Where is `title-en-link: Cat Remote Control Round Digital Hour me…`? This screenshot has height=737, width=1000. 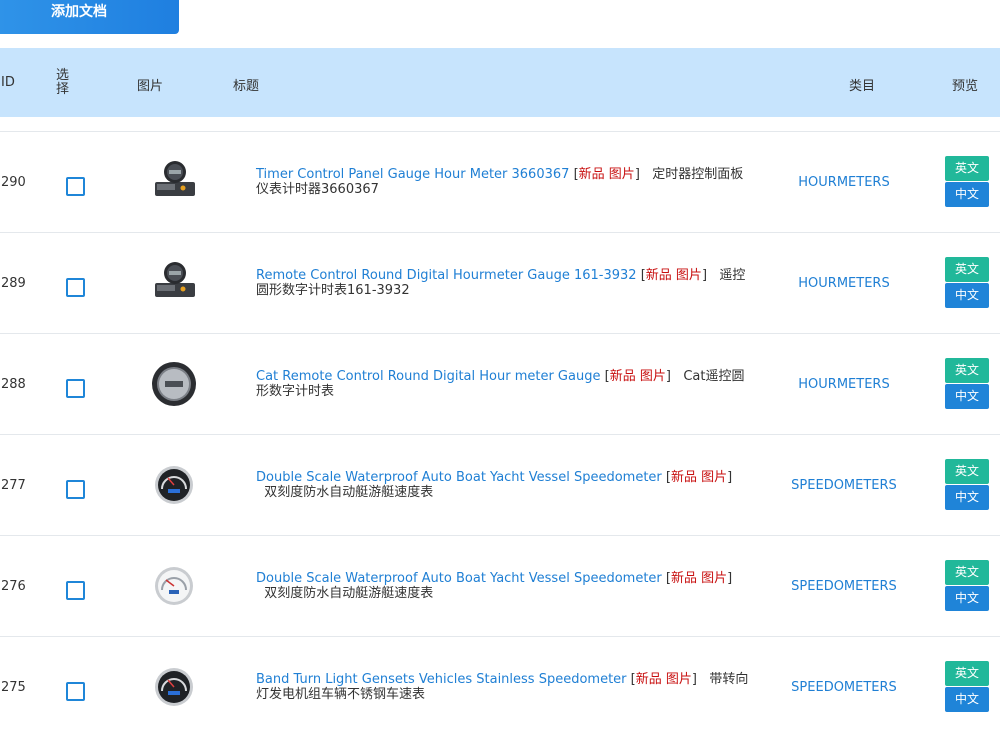 title-en-link: Cat Remote Control Round Digital Hour me… is located at coordinates (428, 376).